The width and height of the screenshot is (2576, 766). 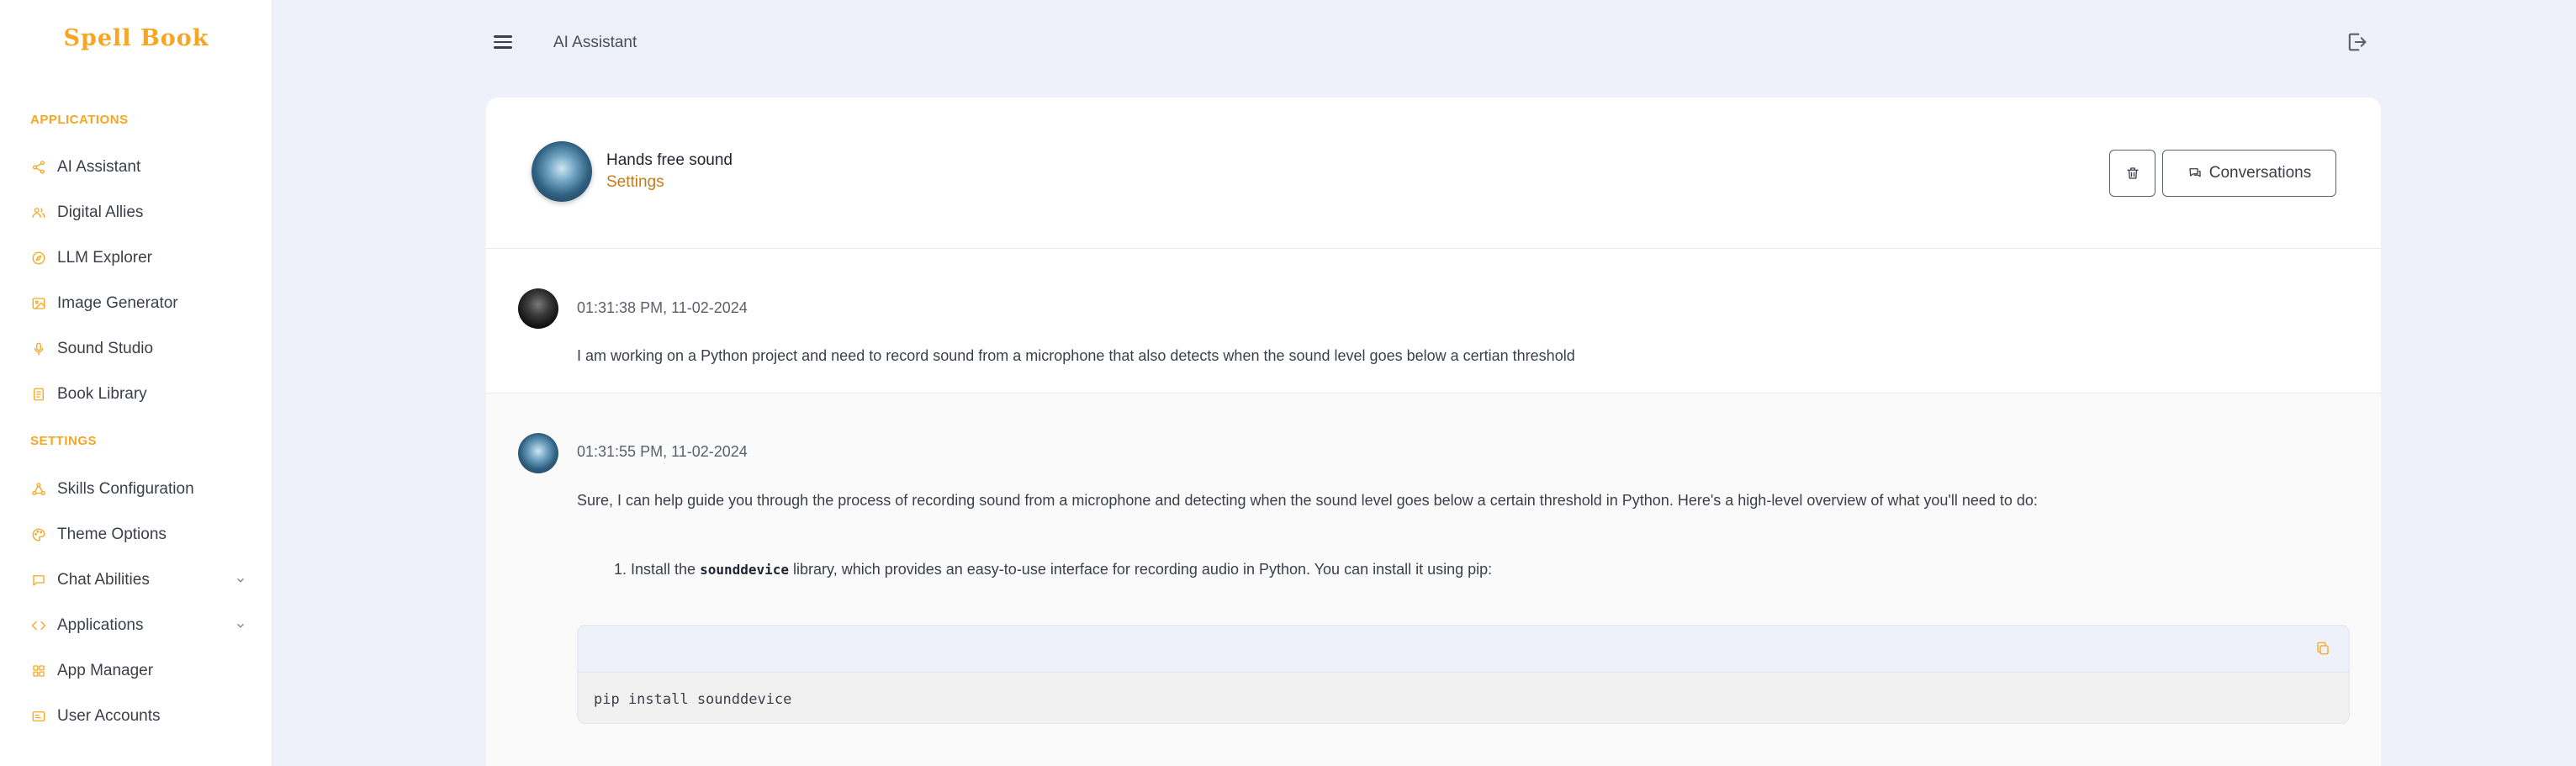 I want to click on sidebar-item-chat-abilities: Chat Abilities, so click(x=139, y=580).